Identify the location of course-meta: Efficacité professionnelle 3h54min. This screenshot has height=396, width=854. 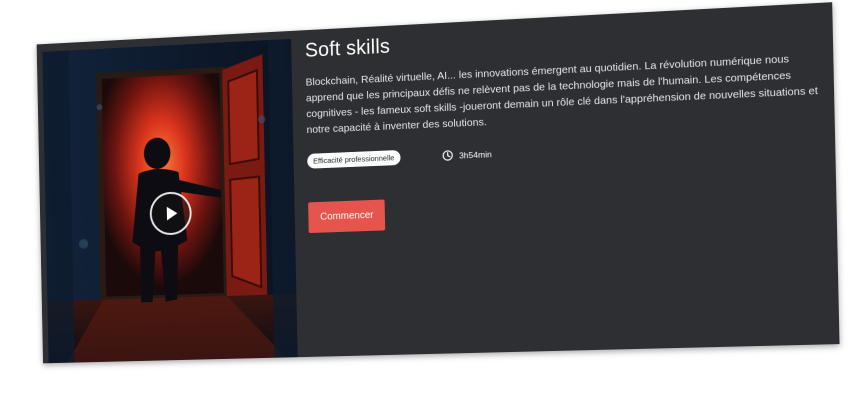
(564, 150).